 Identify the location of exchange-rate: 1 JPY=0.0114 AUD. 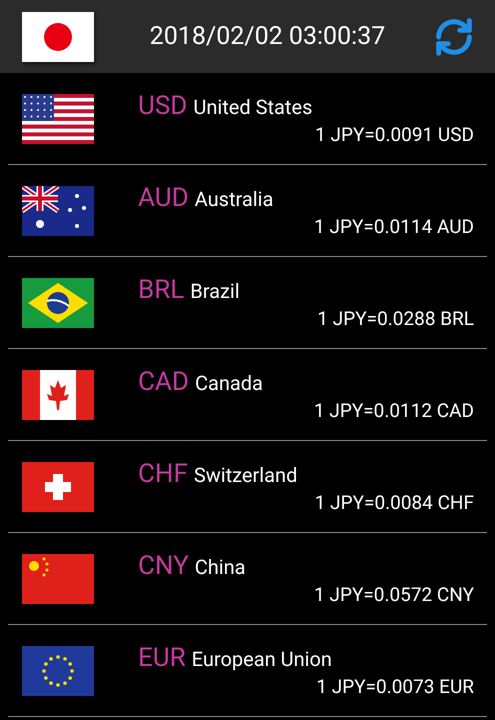
(394, 227).